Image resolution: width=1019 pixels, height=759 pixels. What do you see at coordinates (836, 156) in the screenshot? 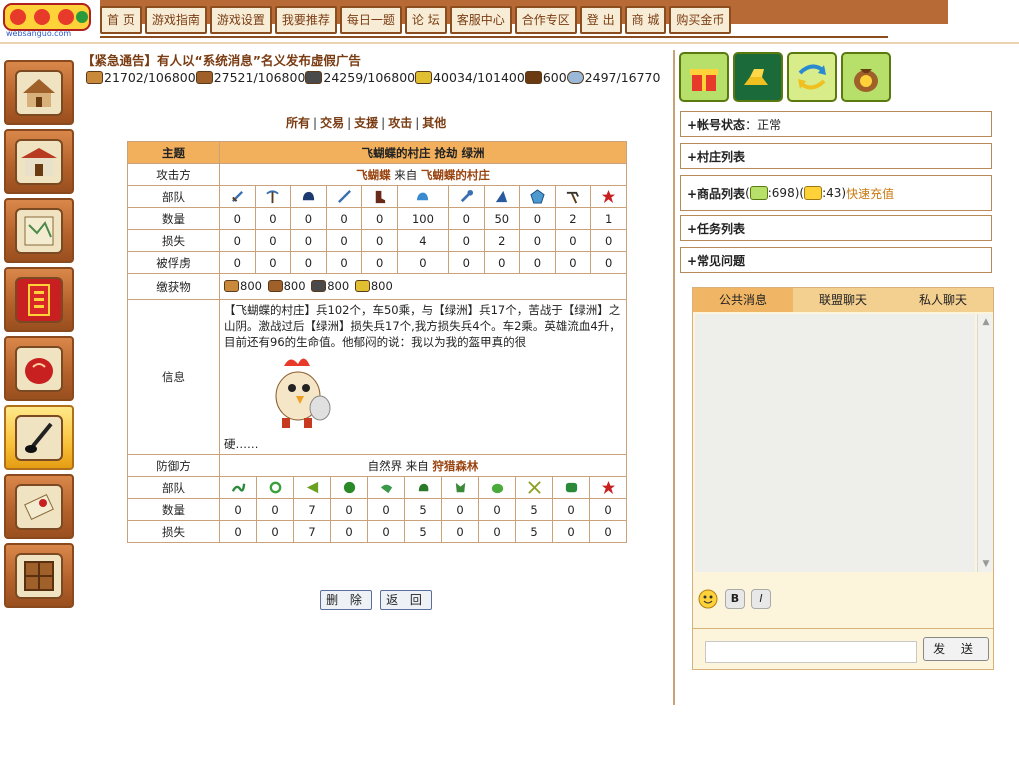
I see `village-list-panel: +村庄列表` at bounding box center [836, 156].